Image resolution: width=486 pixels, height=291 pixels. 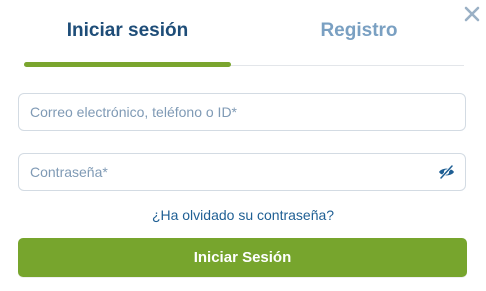 I want to click on tab-login: Iniciar sesión, so click(x=127, y=33).